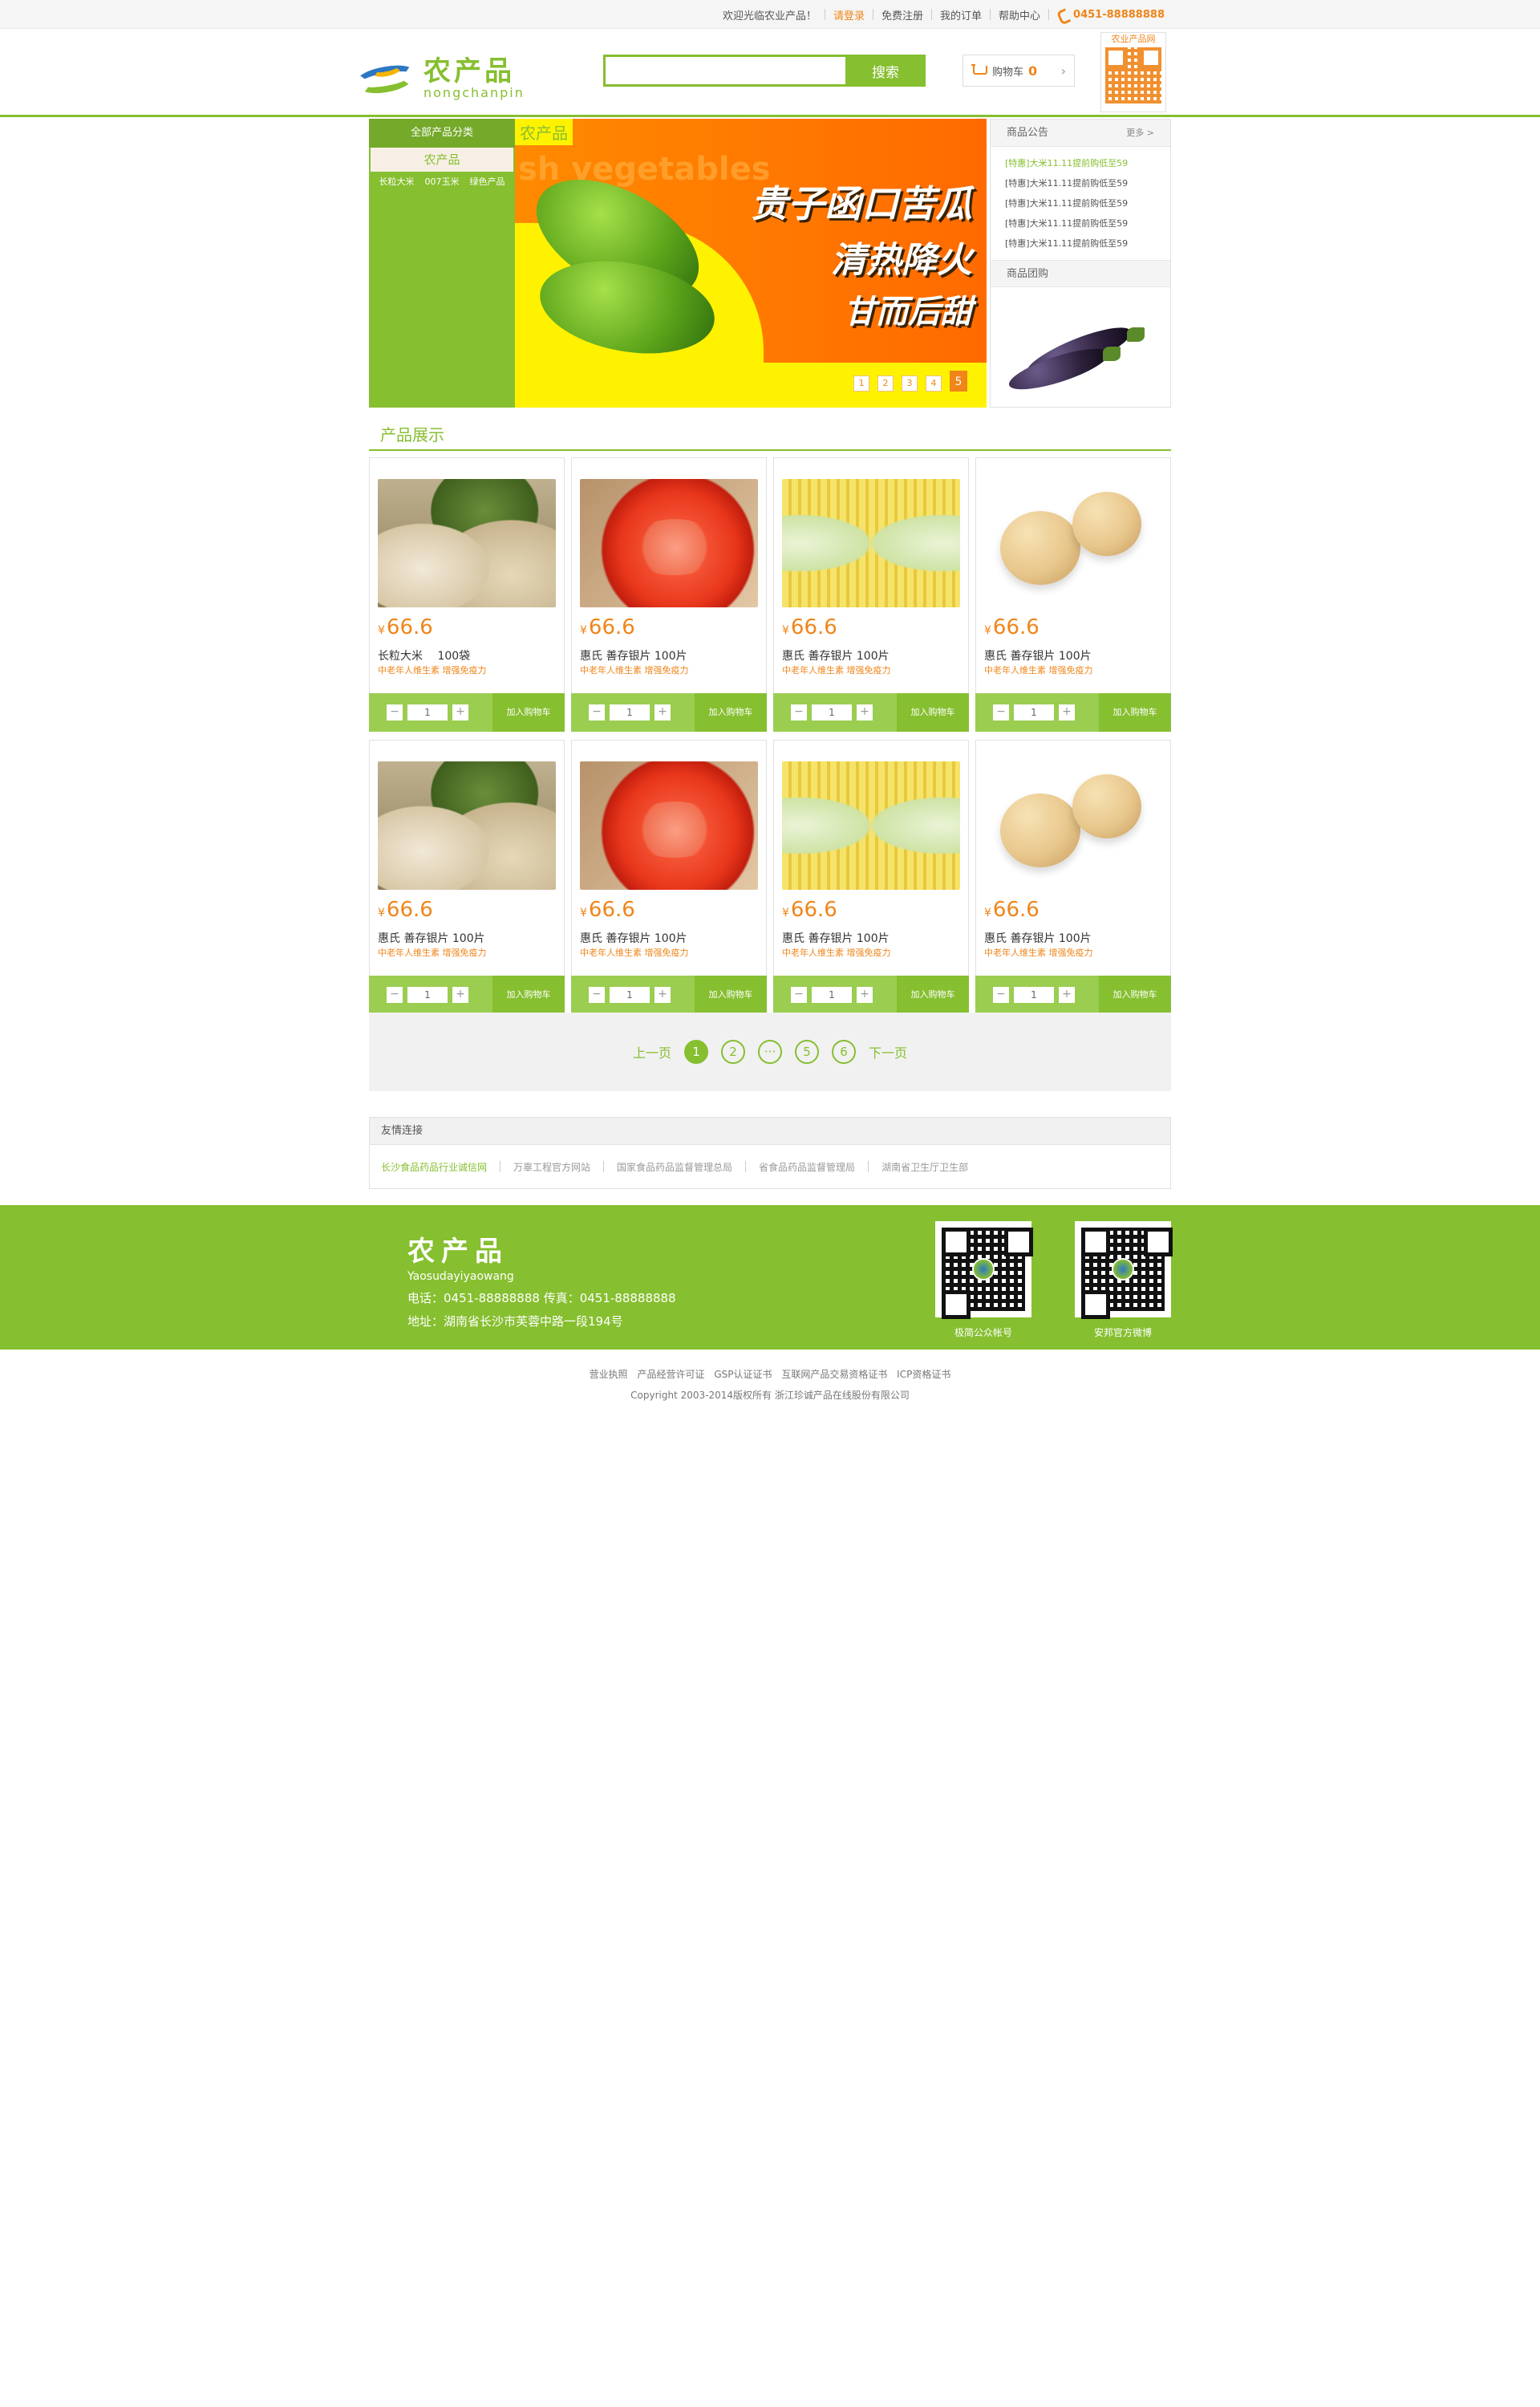  What do you see at coordinates (434, 1167) in the screenshot?
I see `friend-link: 长沙食品药品行业诚信网` at bounding box center [434, 1167].